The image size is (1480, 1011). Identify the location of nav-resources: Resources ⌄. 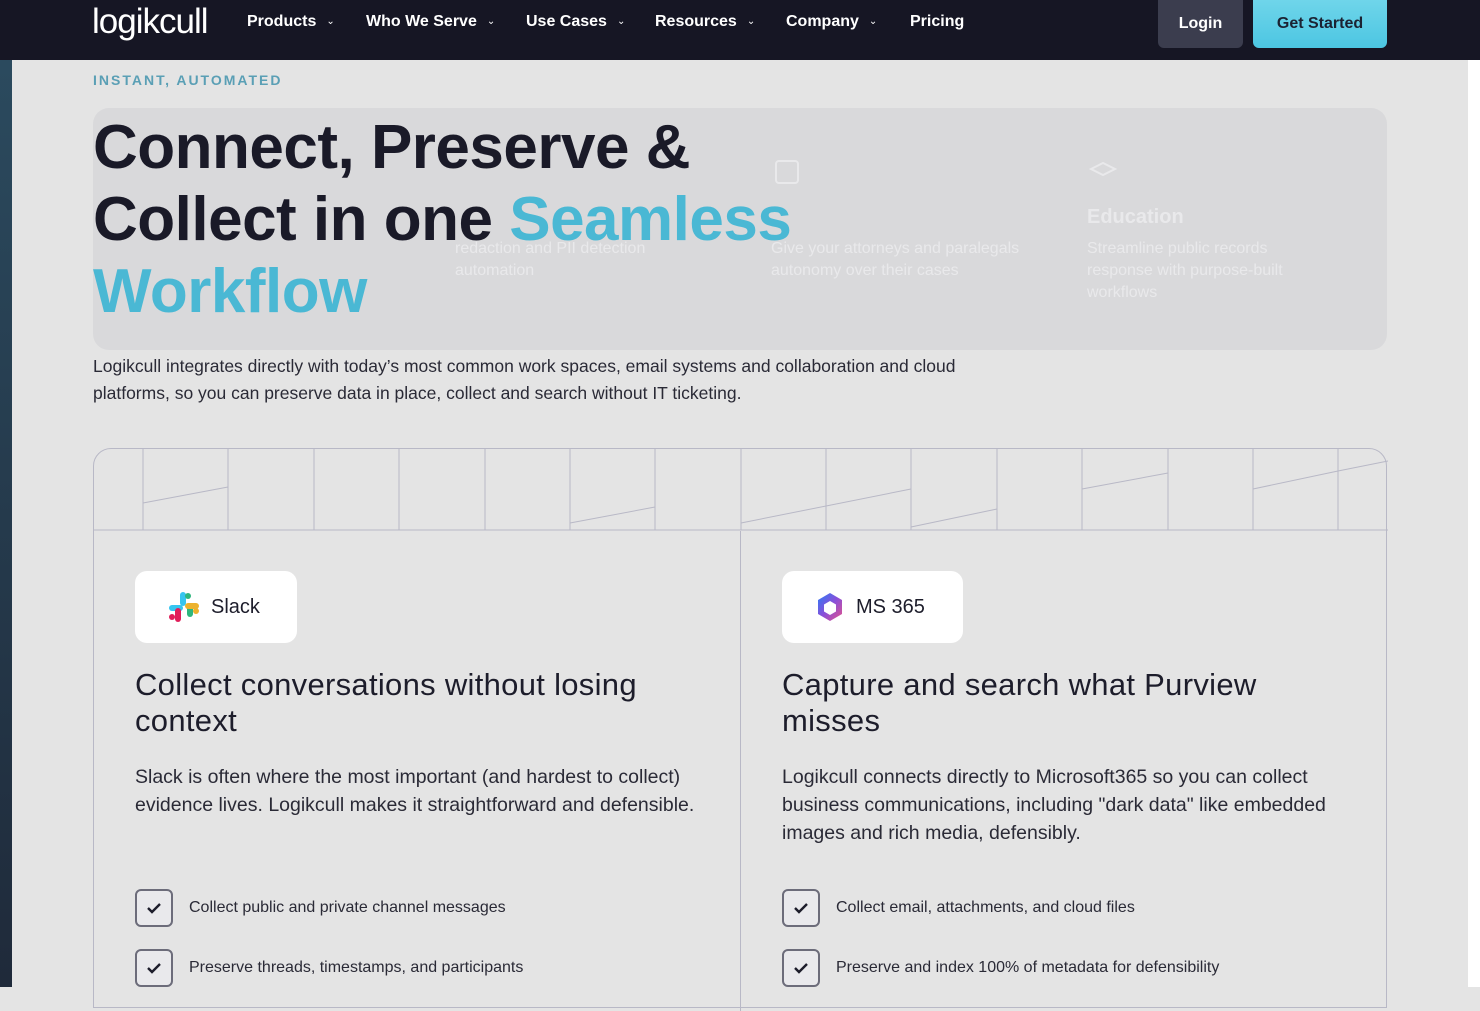
(705, 22).